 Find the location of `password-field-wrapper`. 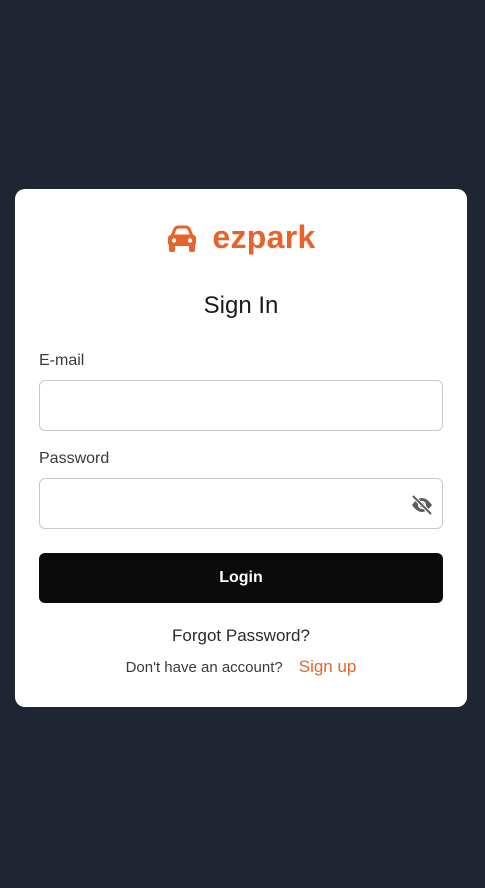

password-field-wrapper is located at coordinates (241, 503).